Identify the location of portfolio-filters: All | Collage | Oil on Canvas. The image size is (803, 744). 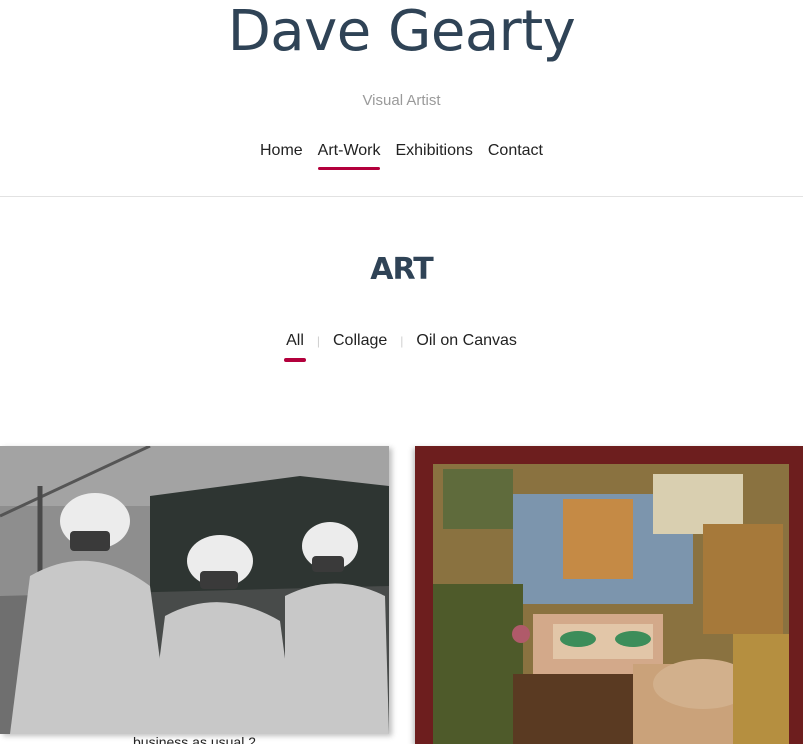
(401, 347).